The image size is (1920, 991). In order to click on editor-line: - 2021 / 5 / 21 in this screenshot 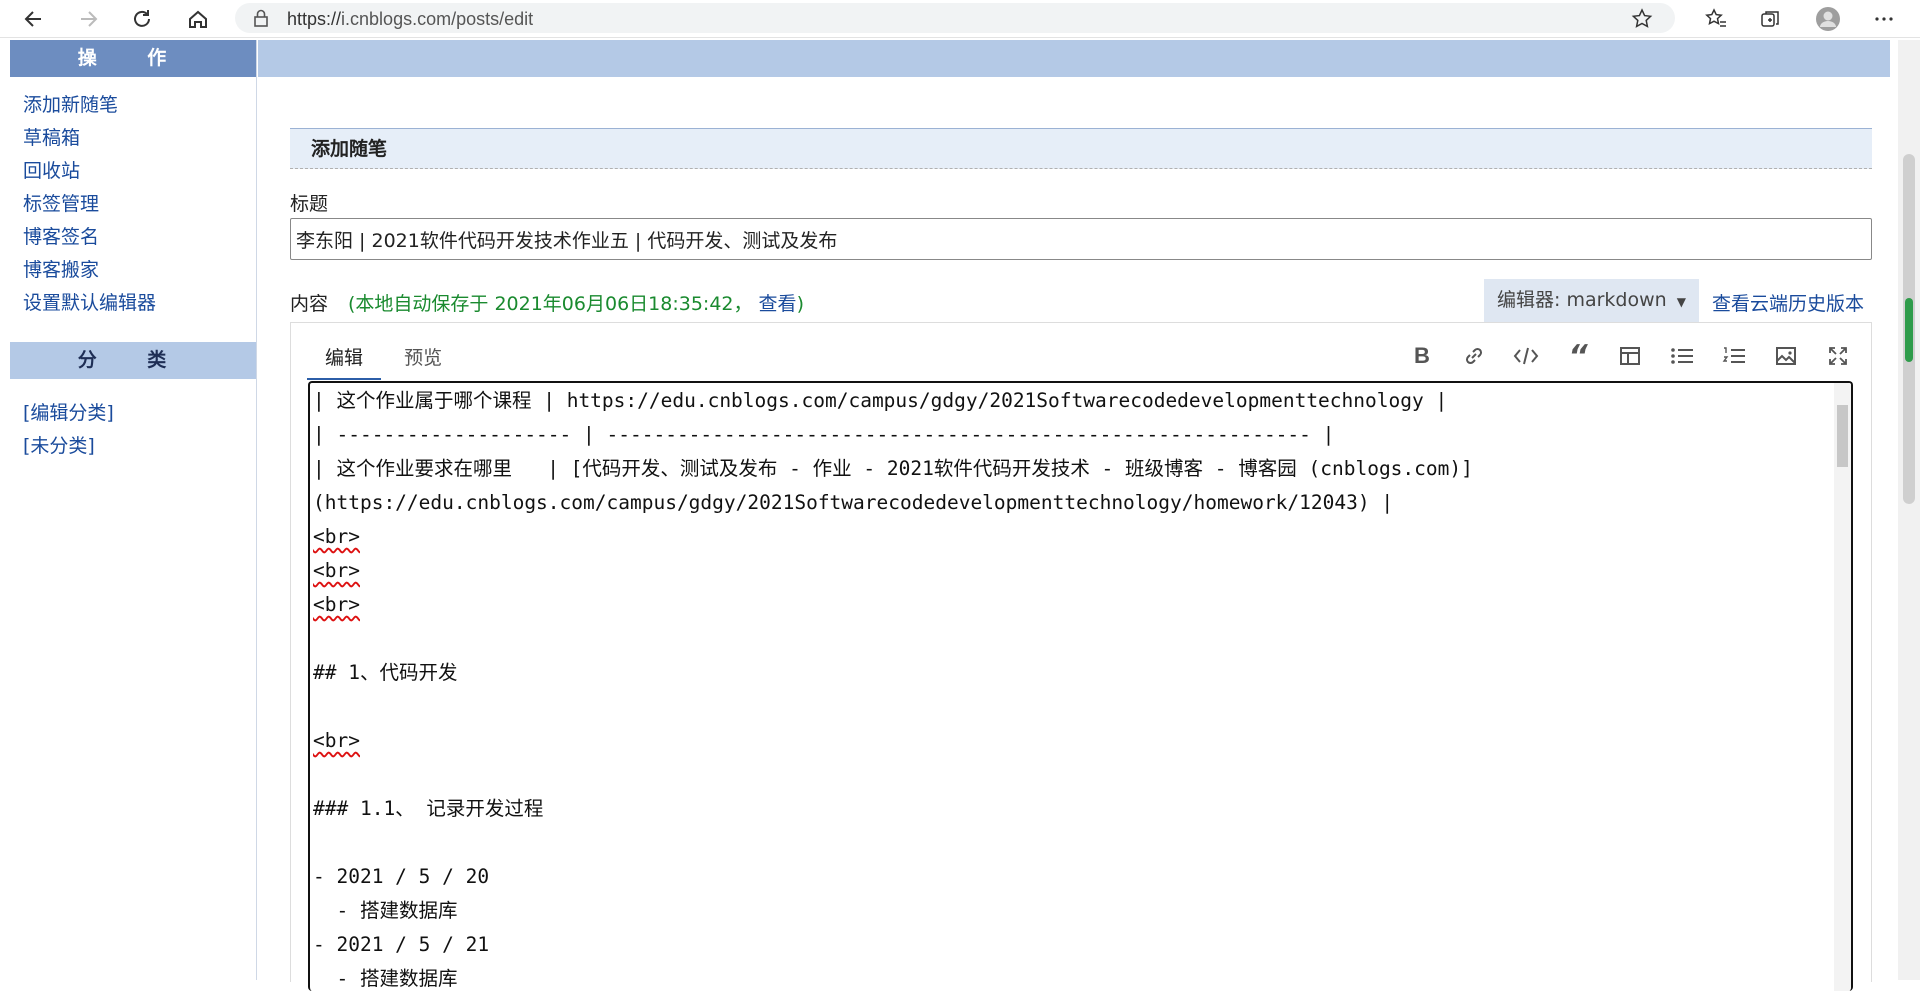, I will do `click(401, 944)`.